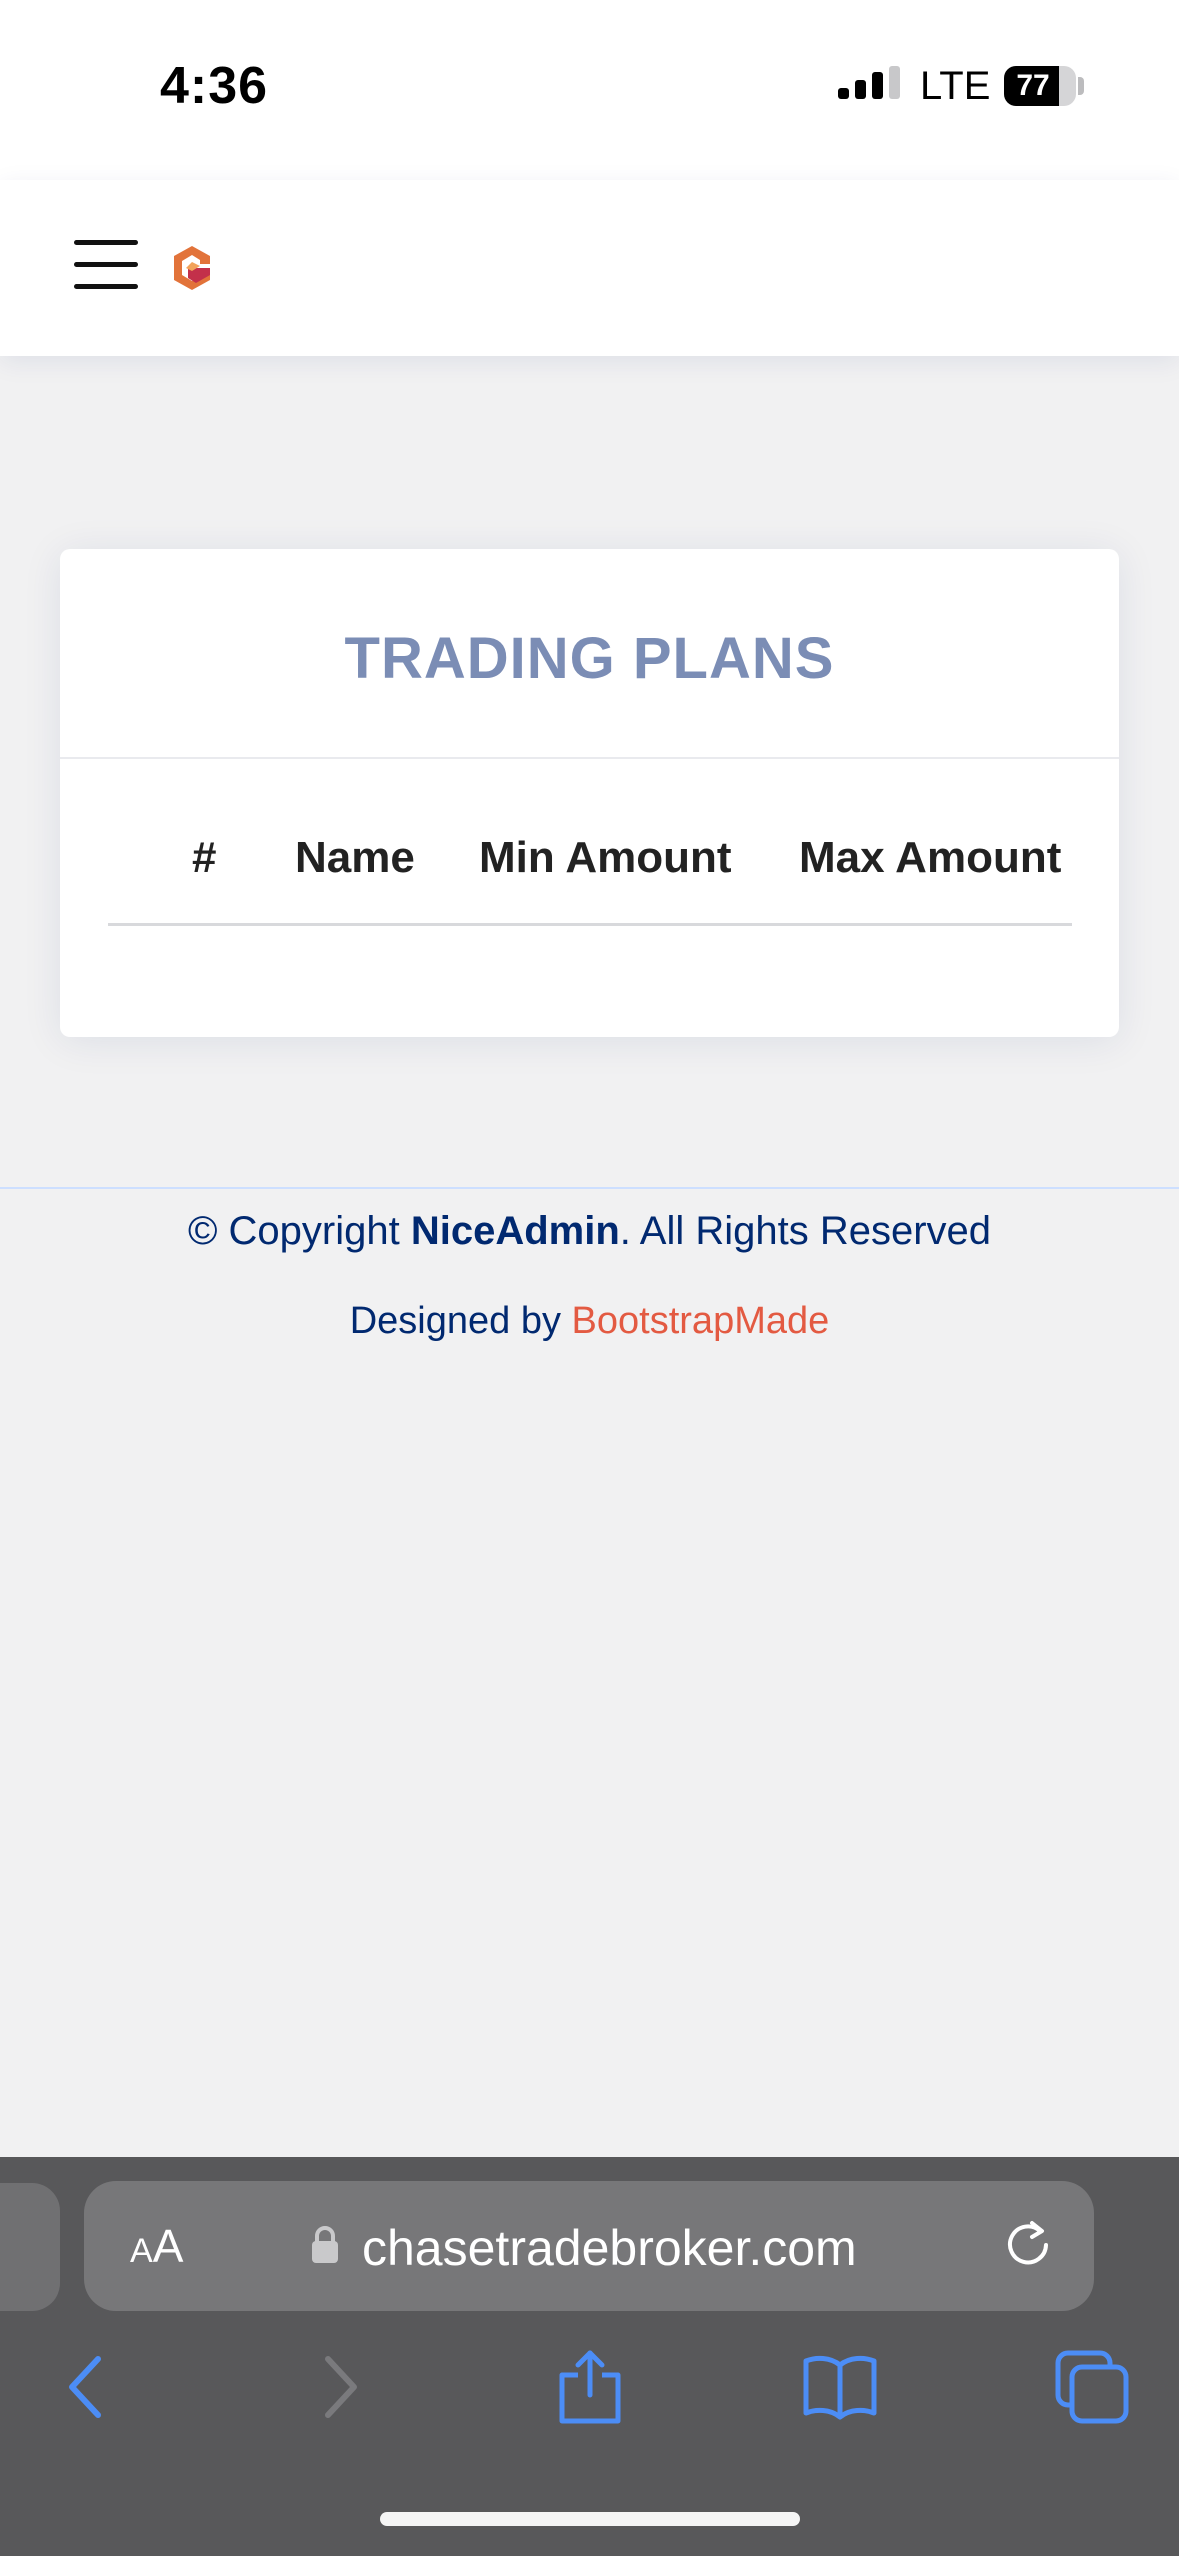  I want to click on home-indicator, so click(590, 2519).